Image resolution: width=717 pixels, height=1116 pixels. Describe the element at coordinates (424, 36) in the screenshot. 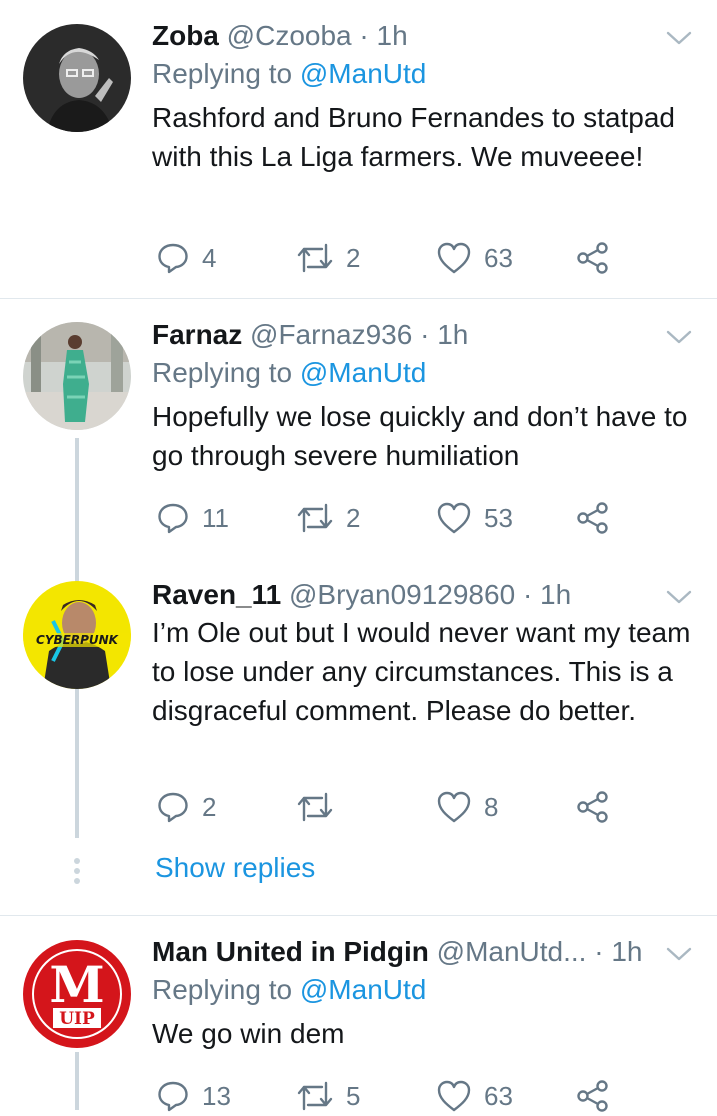

I see `tweet-header: Zoba @Czooba · 1h` at that location.